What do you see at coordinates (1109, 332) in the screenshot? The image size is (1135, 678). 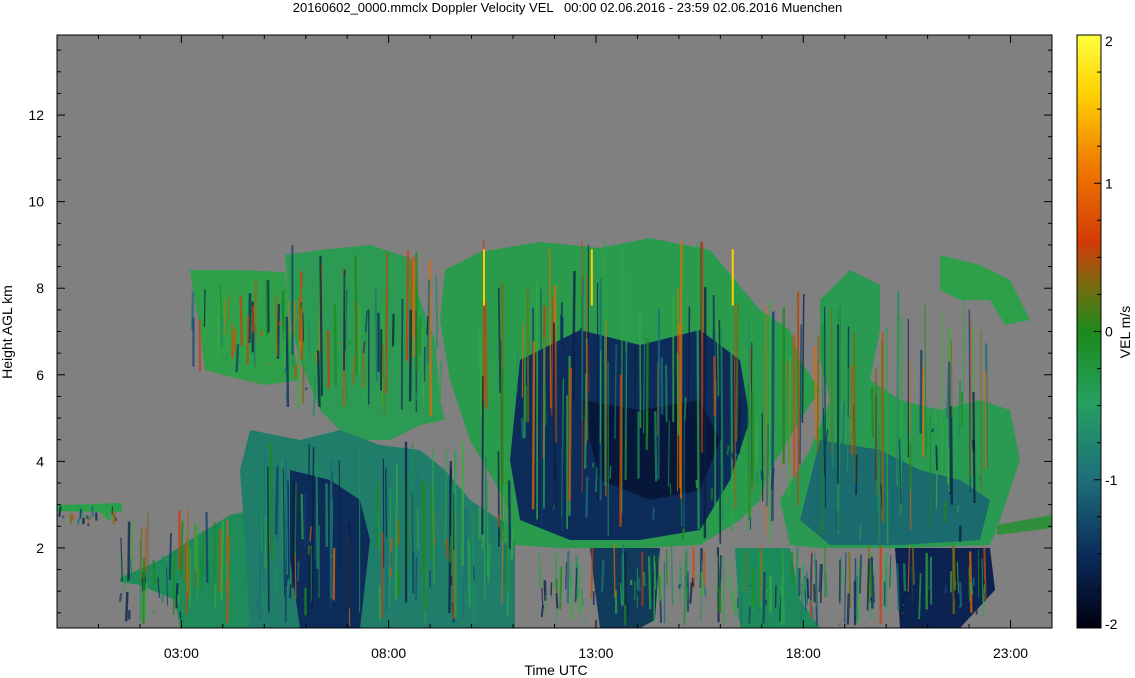 I see `colorbar-tick-label: 0` at bounding box center [1109, 332].